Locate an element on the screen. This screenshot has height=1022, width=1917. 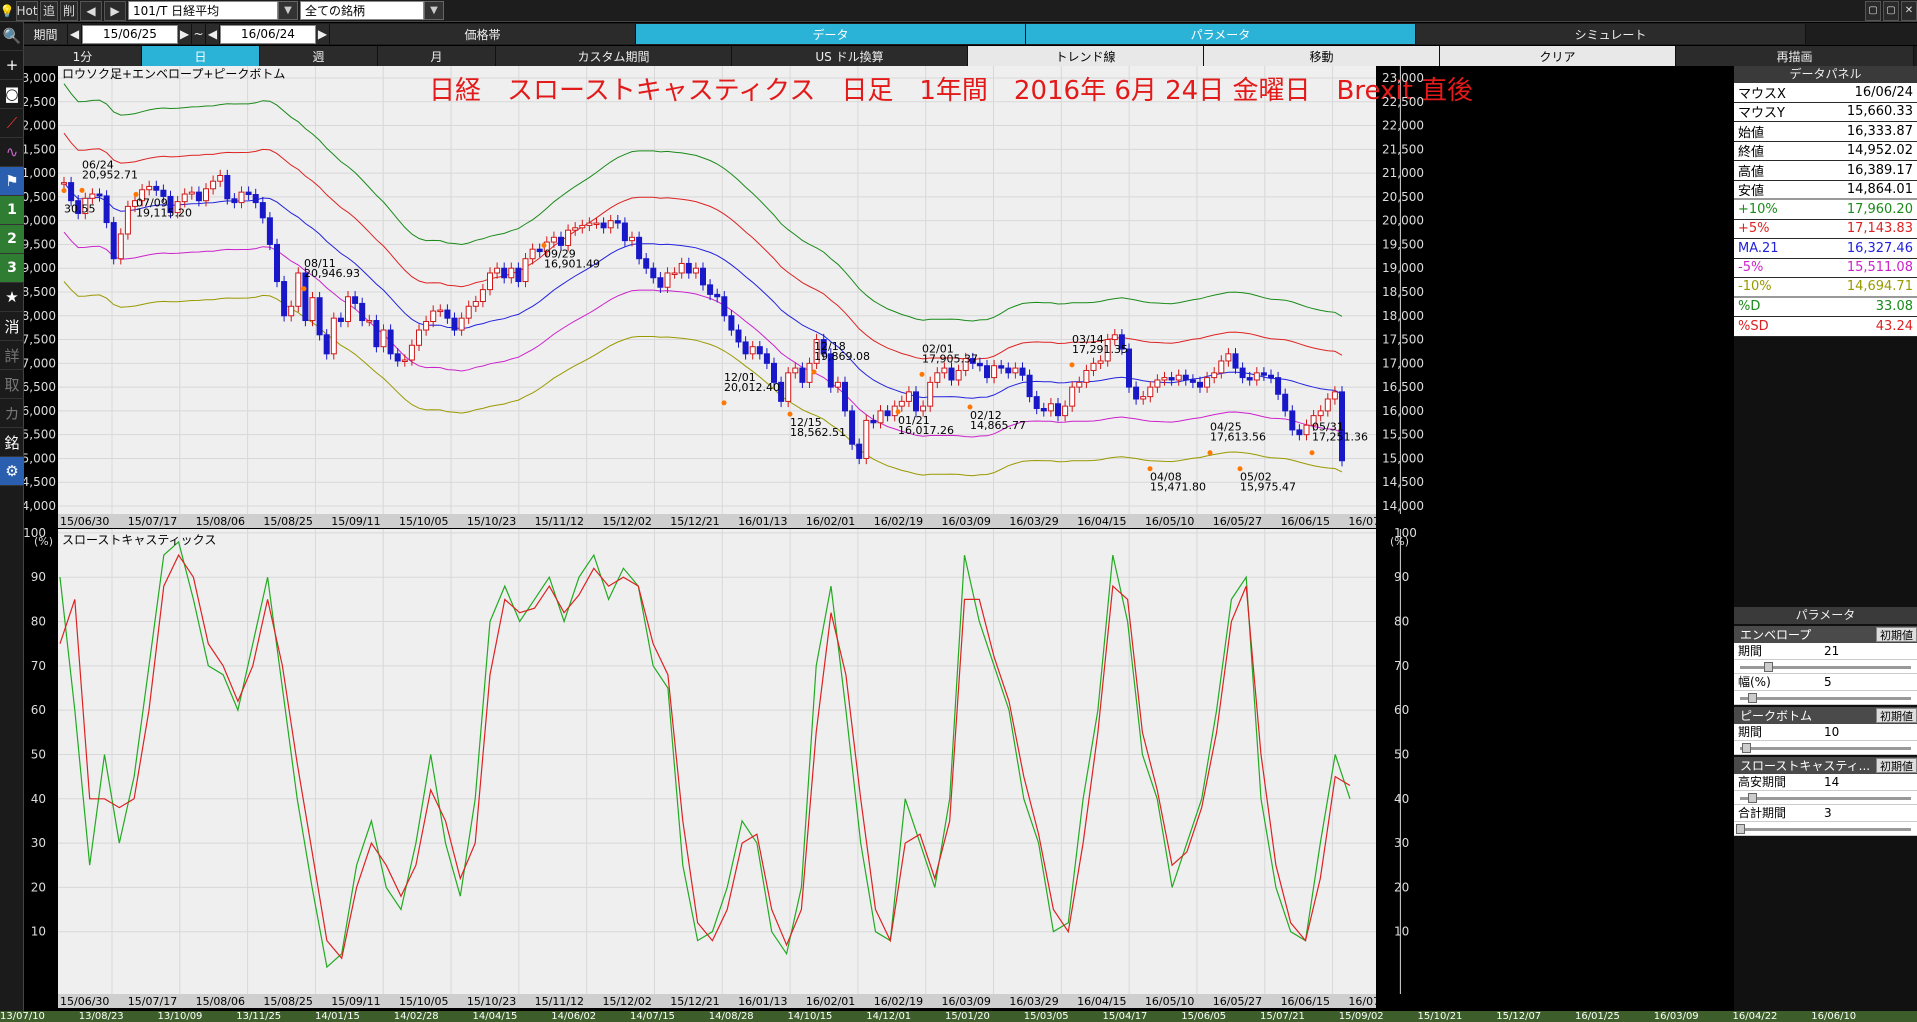
gear-icon: ⚙ is located at coordinates (12, 471).